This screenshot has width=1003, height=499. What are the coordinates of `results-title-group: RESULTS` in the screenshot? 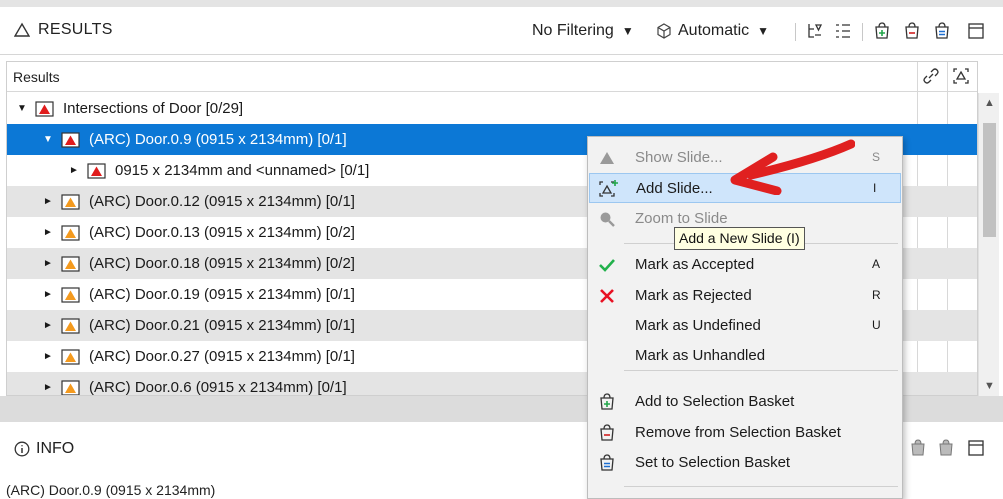 It's located at (63, 30).